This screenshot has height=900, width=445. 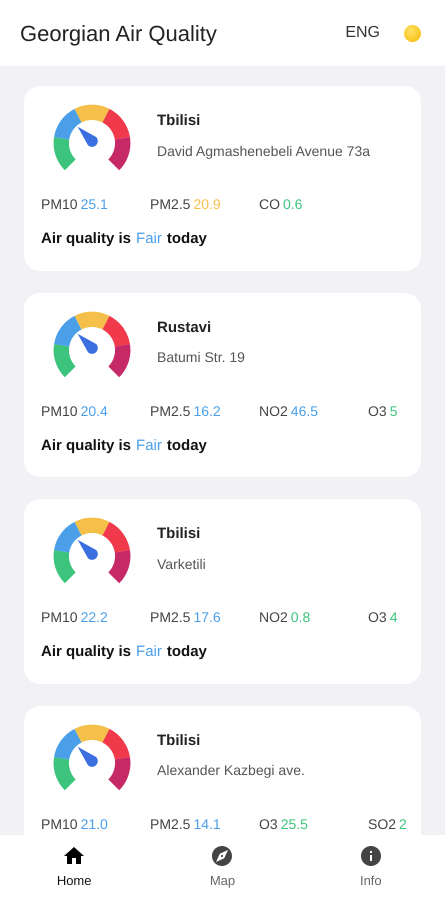 What do you see at coordinates (300, 617) in the screenshot?
I see `pollutant-value: 0.8` at bounding box center [300, 617].